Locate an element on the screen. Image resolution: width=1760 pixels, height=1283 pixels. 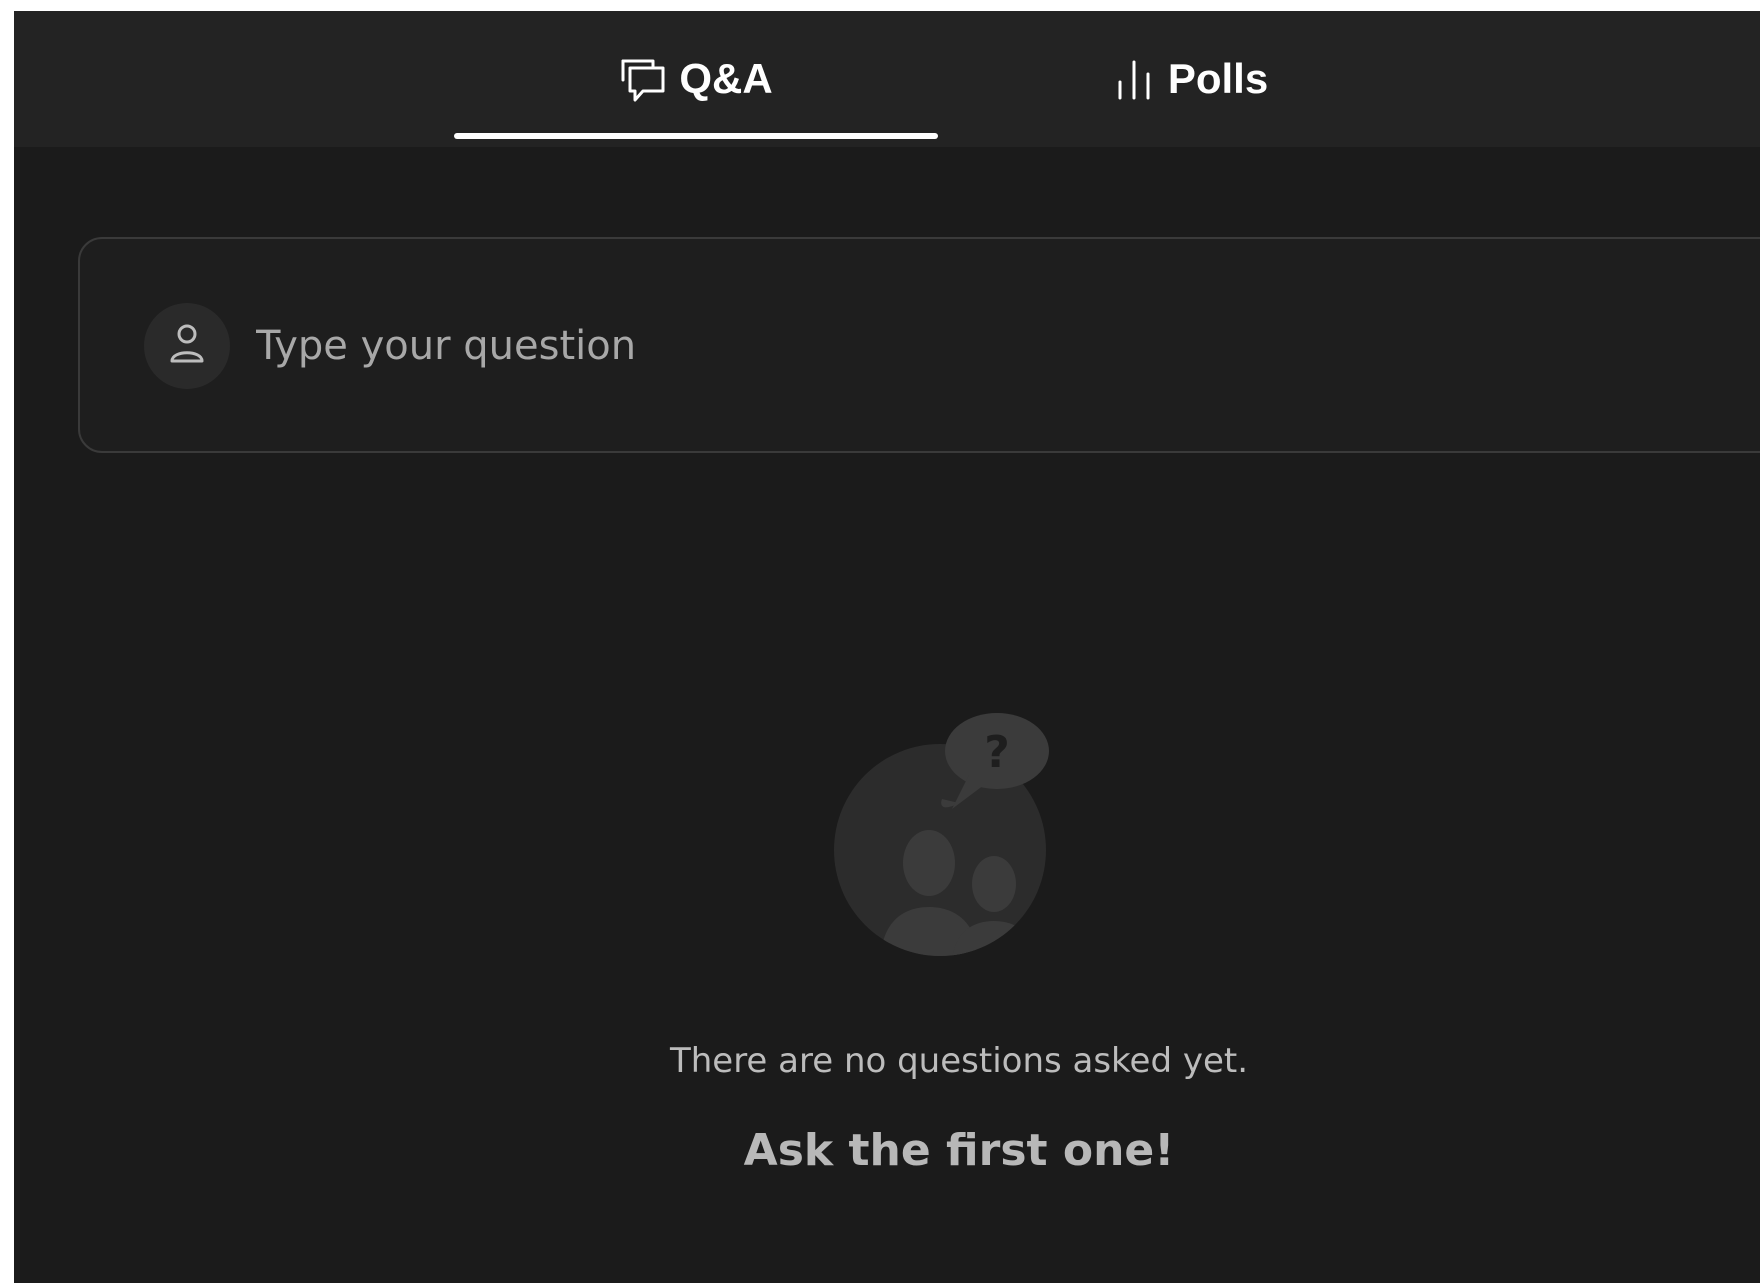
user-icon is located at coordinates (187, 346).